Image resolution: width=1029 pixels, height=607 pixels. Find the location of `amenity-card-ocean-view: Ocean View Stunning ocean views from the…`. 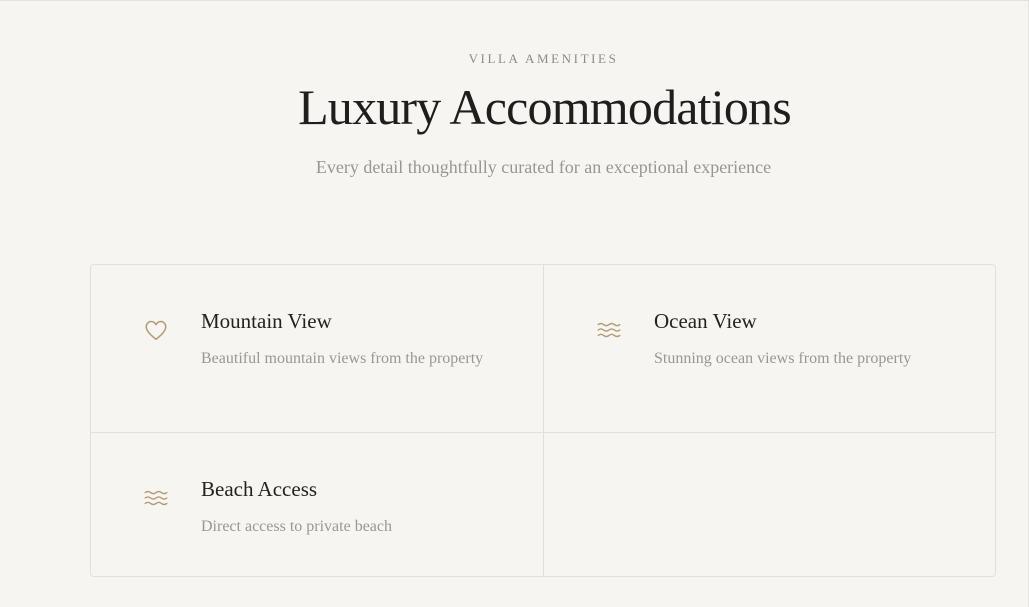

amenity-card-ocean-view: Ocean View Stunning ocean views from the… is located at coordinates (769, 349).